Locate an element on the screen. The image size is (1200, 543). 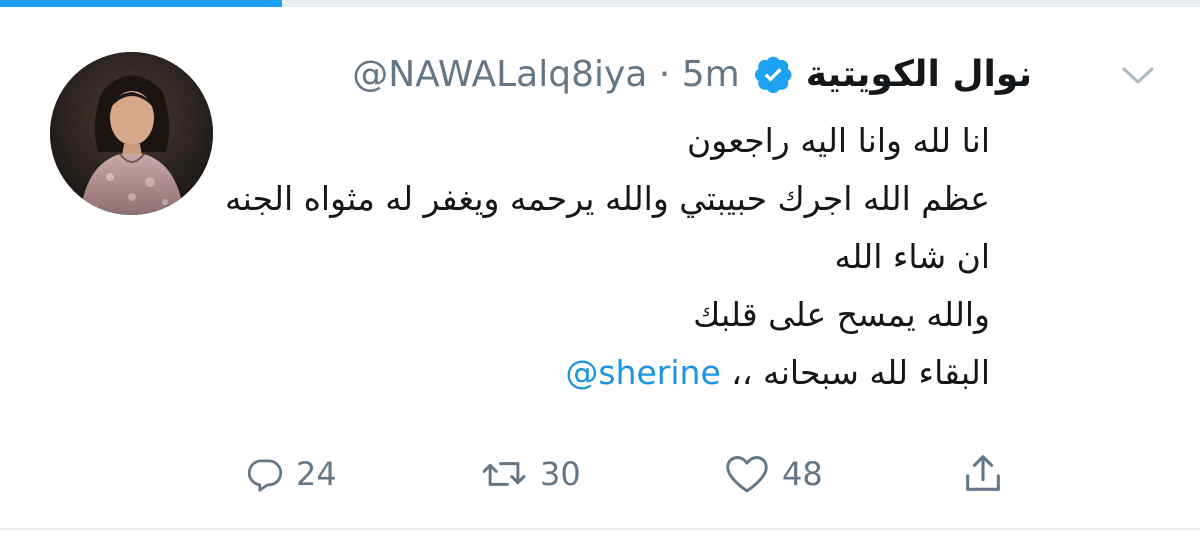
tweet-line: والله يمسح على قلبك is located at coordinates (841, 314).